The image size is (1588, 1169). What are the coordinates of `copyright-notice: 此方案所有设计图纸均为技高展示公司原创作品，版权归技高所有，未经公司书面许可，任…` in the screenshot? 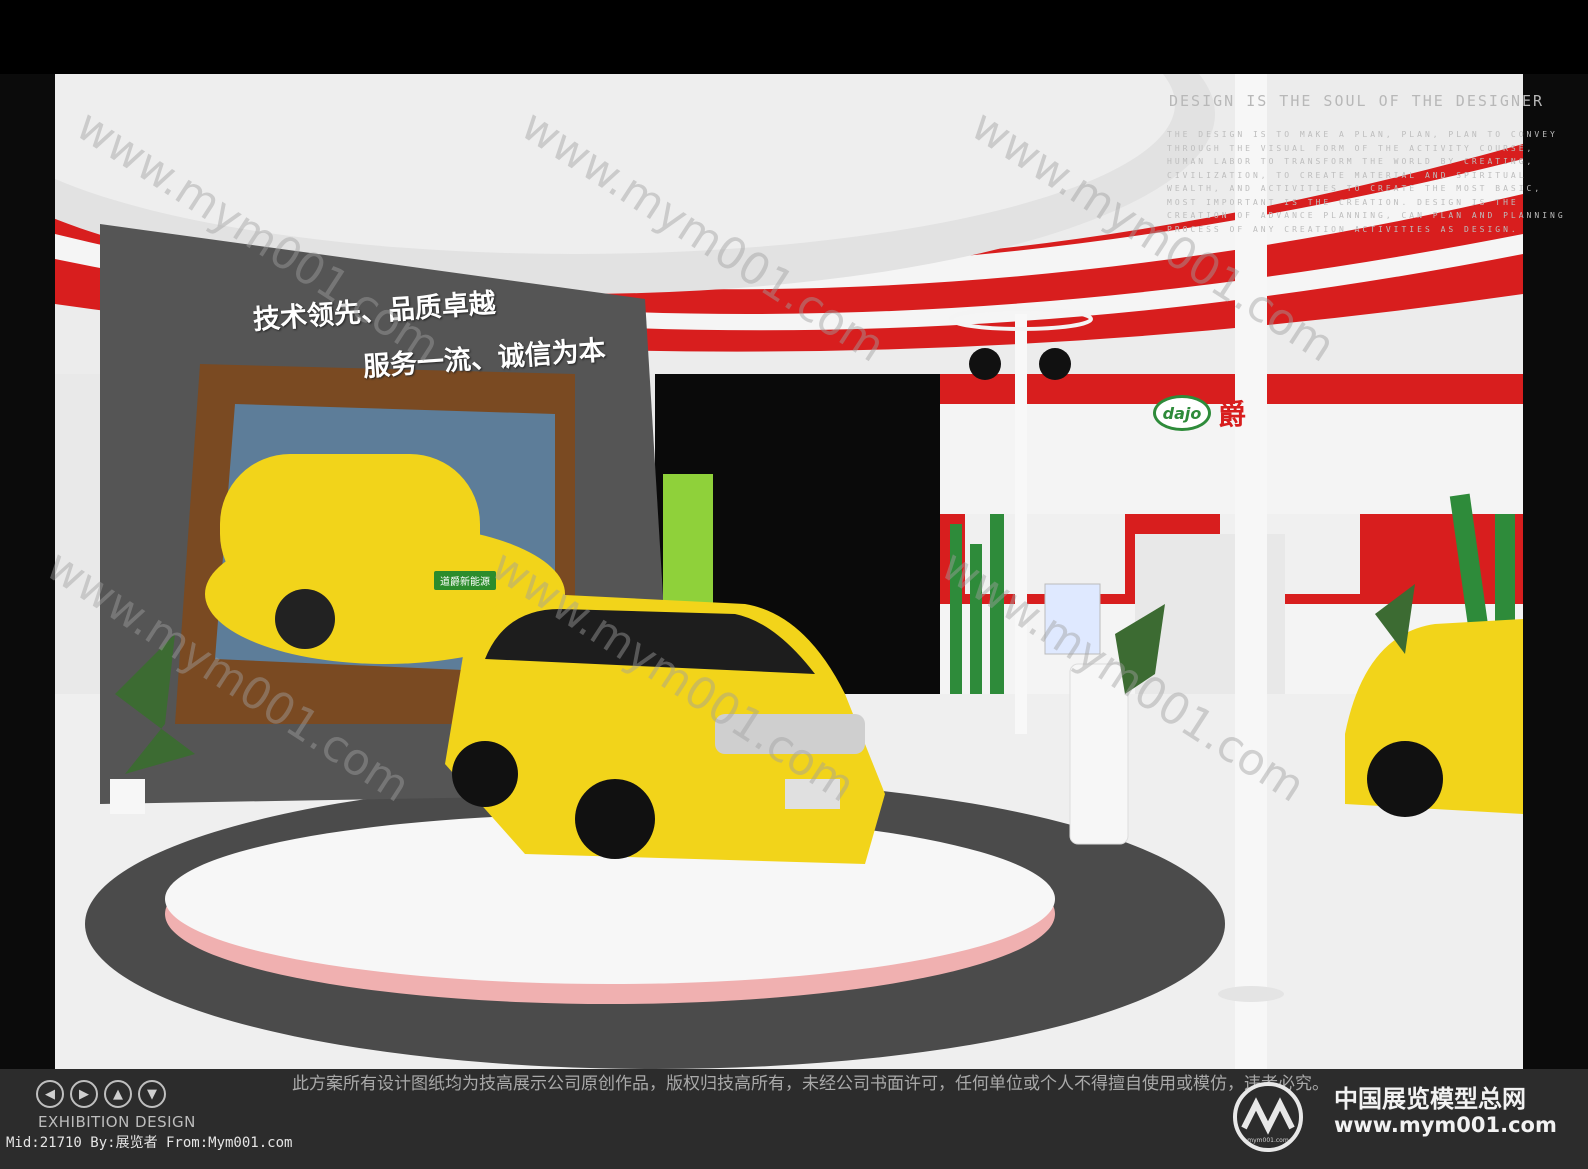 It's located at (810, 1084).